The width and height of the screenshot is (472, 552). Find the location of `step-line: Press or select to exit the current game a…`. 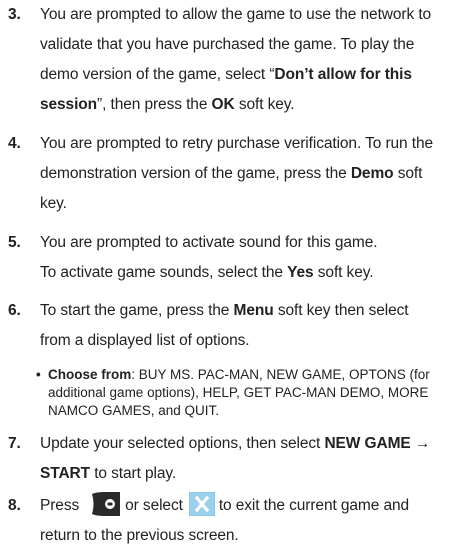

step-line: Press or select to exit the current game a… is located at coordinates (255, 506).